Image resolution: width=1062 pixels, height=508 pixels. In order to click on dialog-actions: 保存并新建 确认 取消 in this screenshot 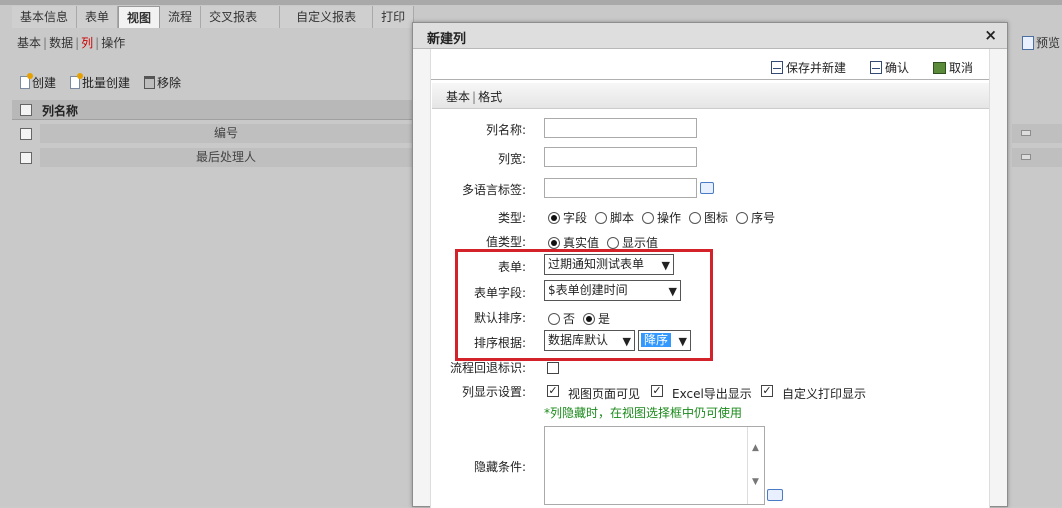, I will do `click(871, 67)`.